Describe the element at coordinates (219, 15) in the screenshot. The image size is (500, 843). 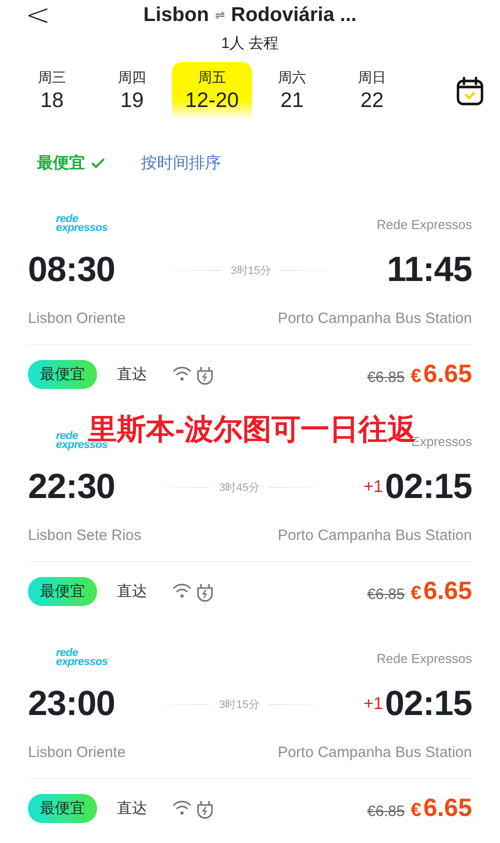
I see `swap-icon: ⇌` at that location.